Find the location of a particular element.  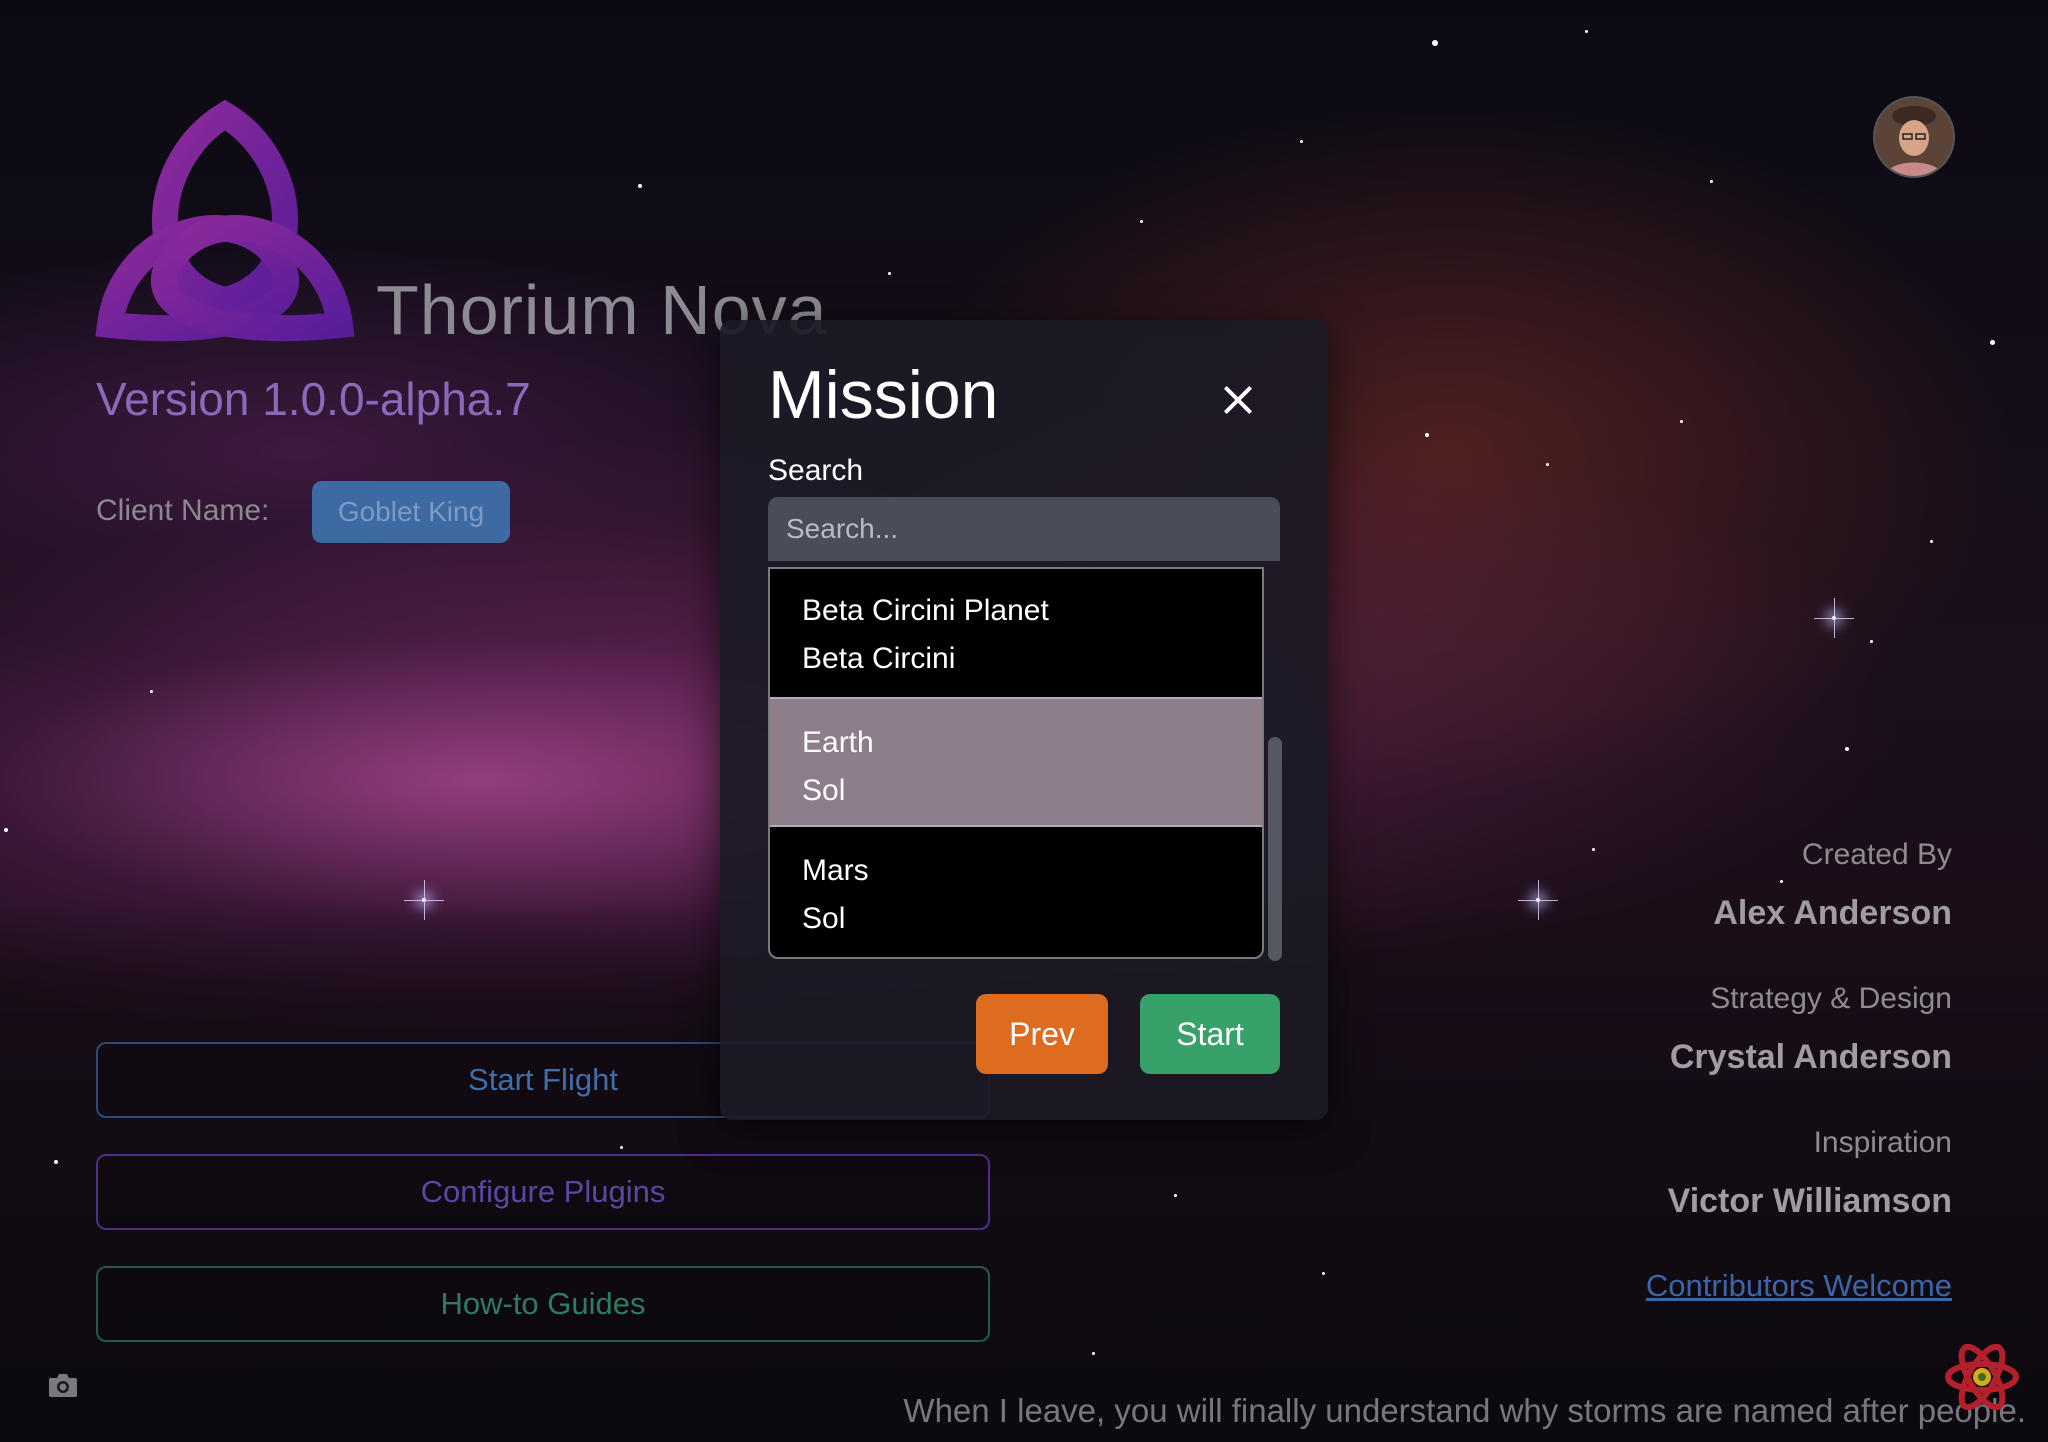

credit-role: Strategy & Design is located at coordinates (1831, 998).